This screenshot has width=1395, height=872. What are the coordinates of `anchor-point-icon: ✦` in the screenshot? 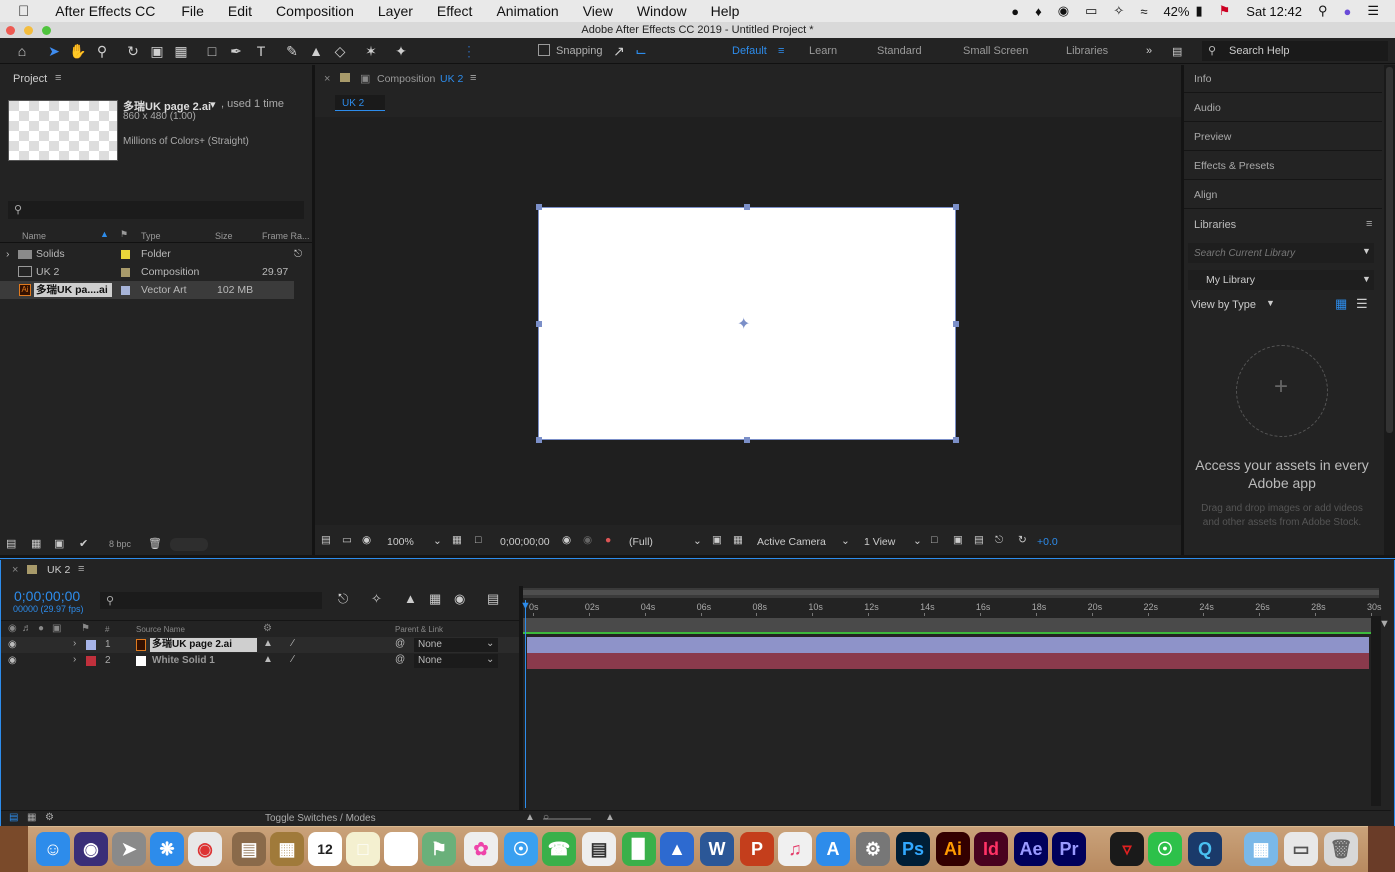 It's located at (743, 324).